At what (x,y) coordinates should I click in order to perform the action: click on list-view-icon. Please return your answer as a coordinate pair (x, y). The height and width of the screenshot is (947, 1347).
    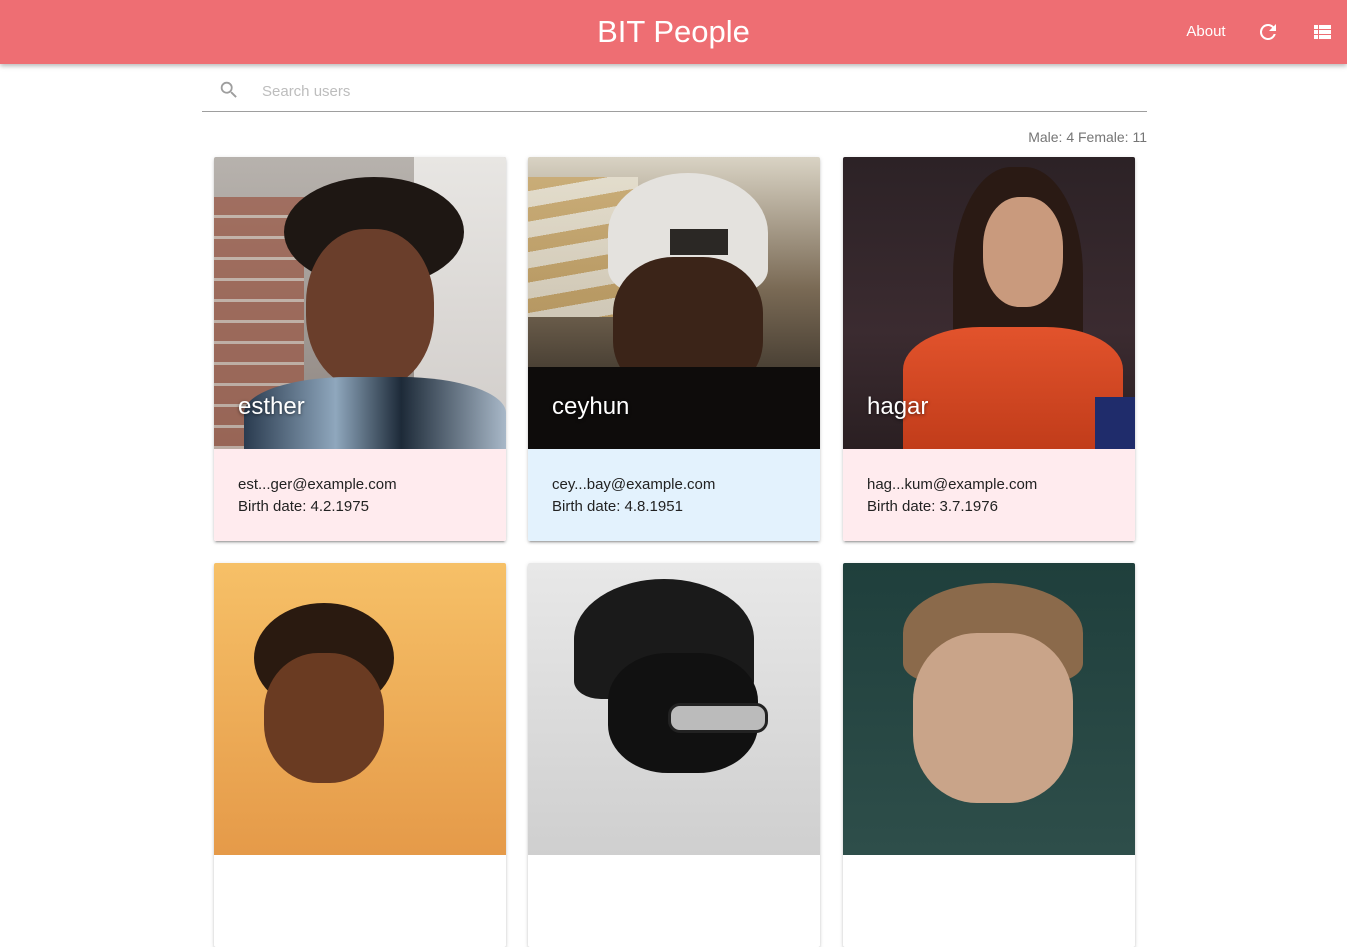
    Looking at the image, I should click on (1322, 32).